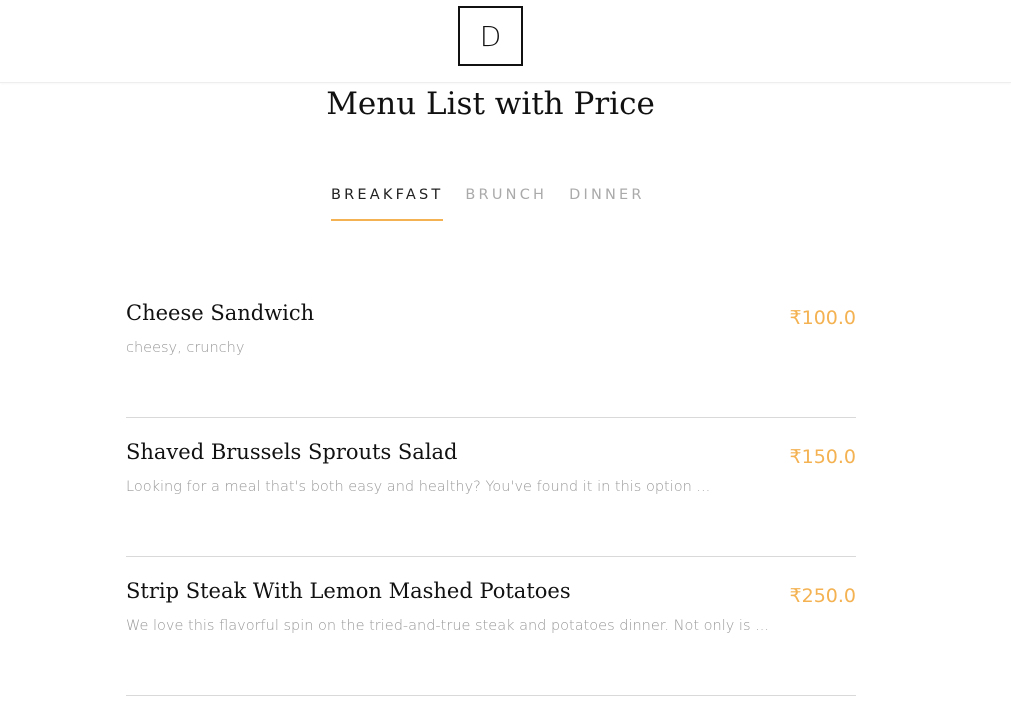 Image resolution: width=1011 pixels, height=708 pixels. I want to click on menu-item-price: ₹150.0, so click(822, 457).